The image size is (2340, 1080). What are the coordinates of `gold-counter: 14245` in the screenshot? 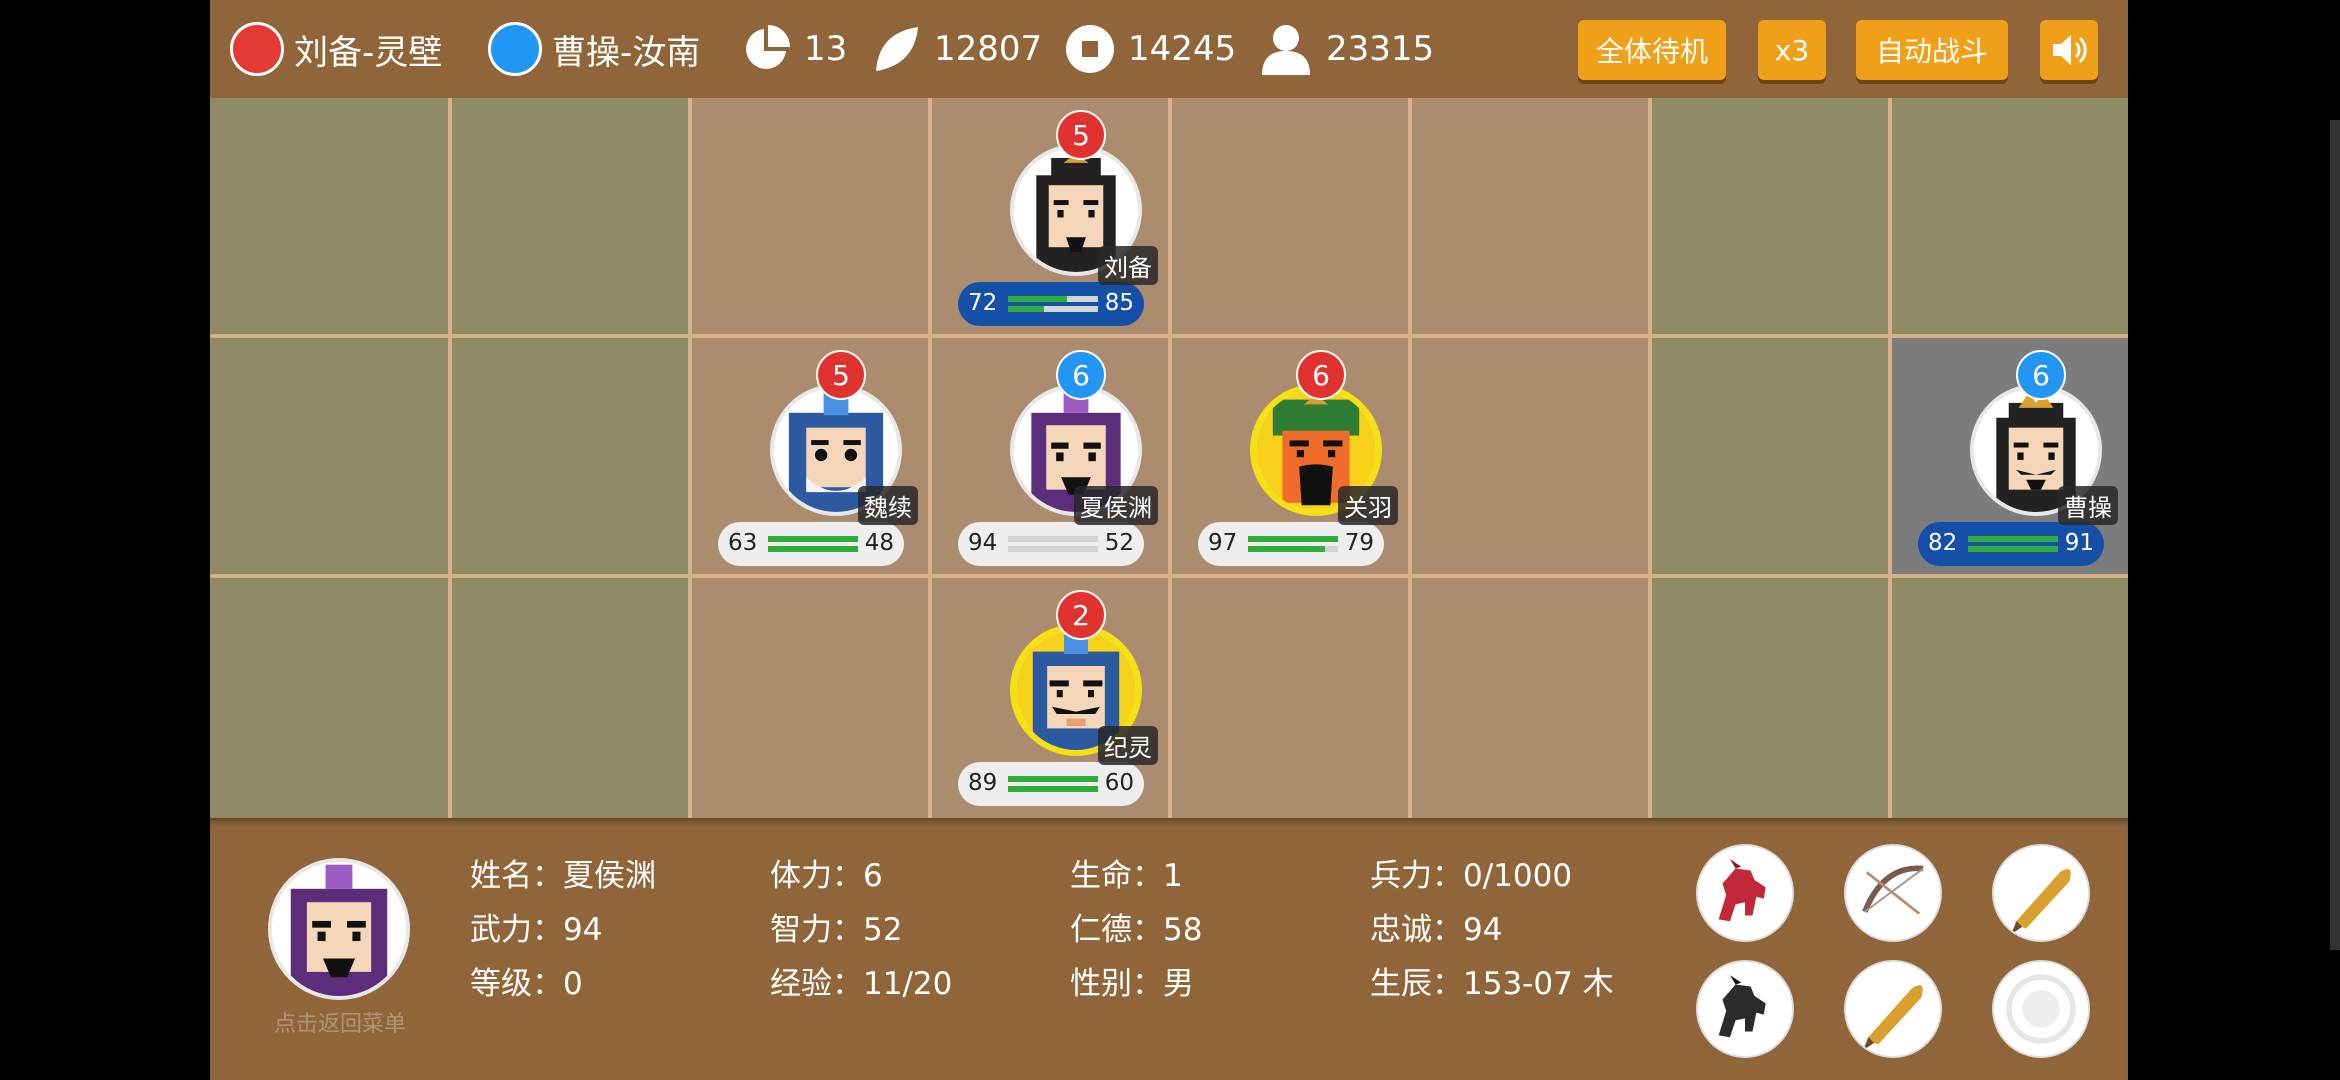 It's located at (1150, 49).